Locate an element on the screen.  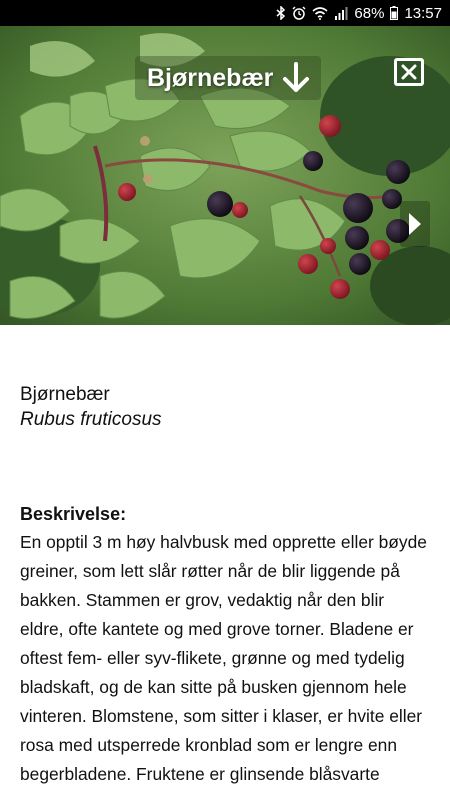
signal-icon is located at coordinates (341, 13).